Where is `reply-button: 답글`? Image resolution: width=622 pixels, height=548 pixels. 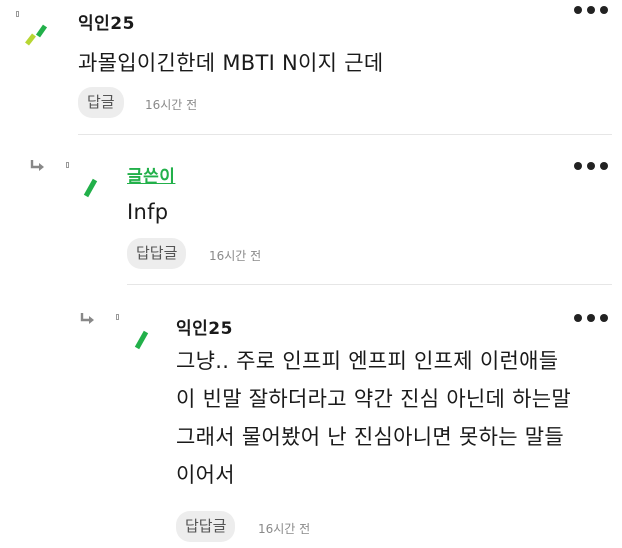
reply-button: 답글 is located at coordinates (101, 102).